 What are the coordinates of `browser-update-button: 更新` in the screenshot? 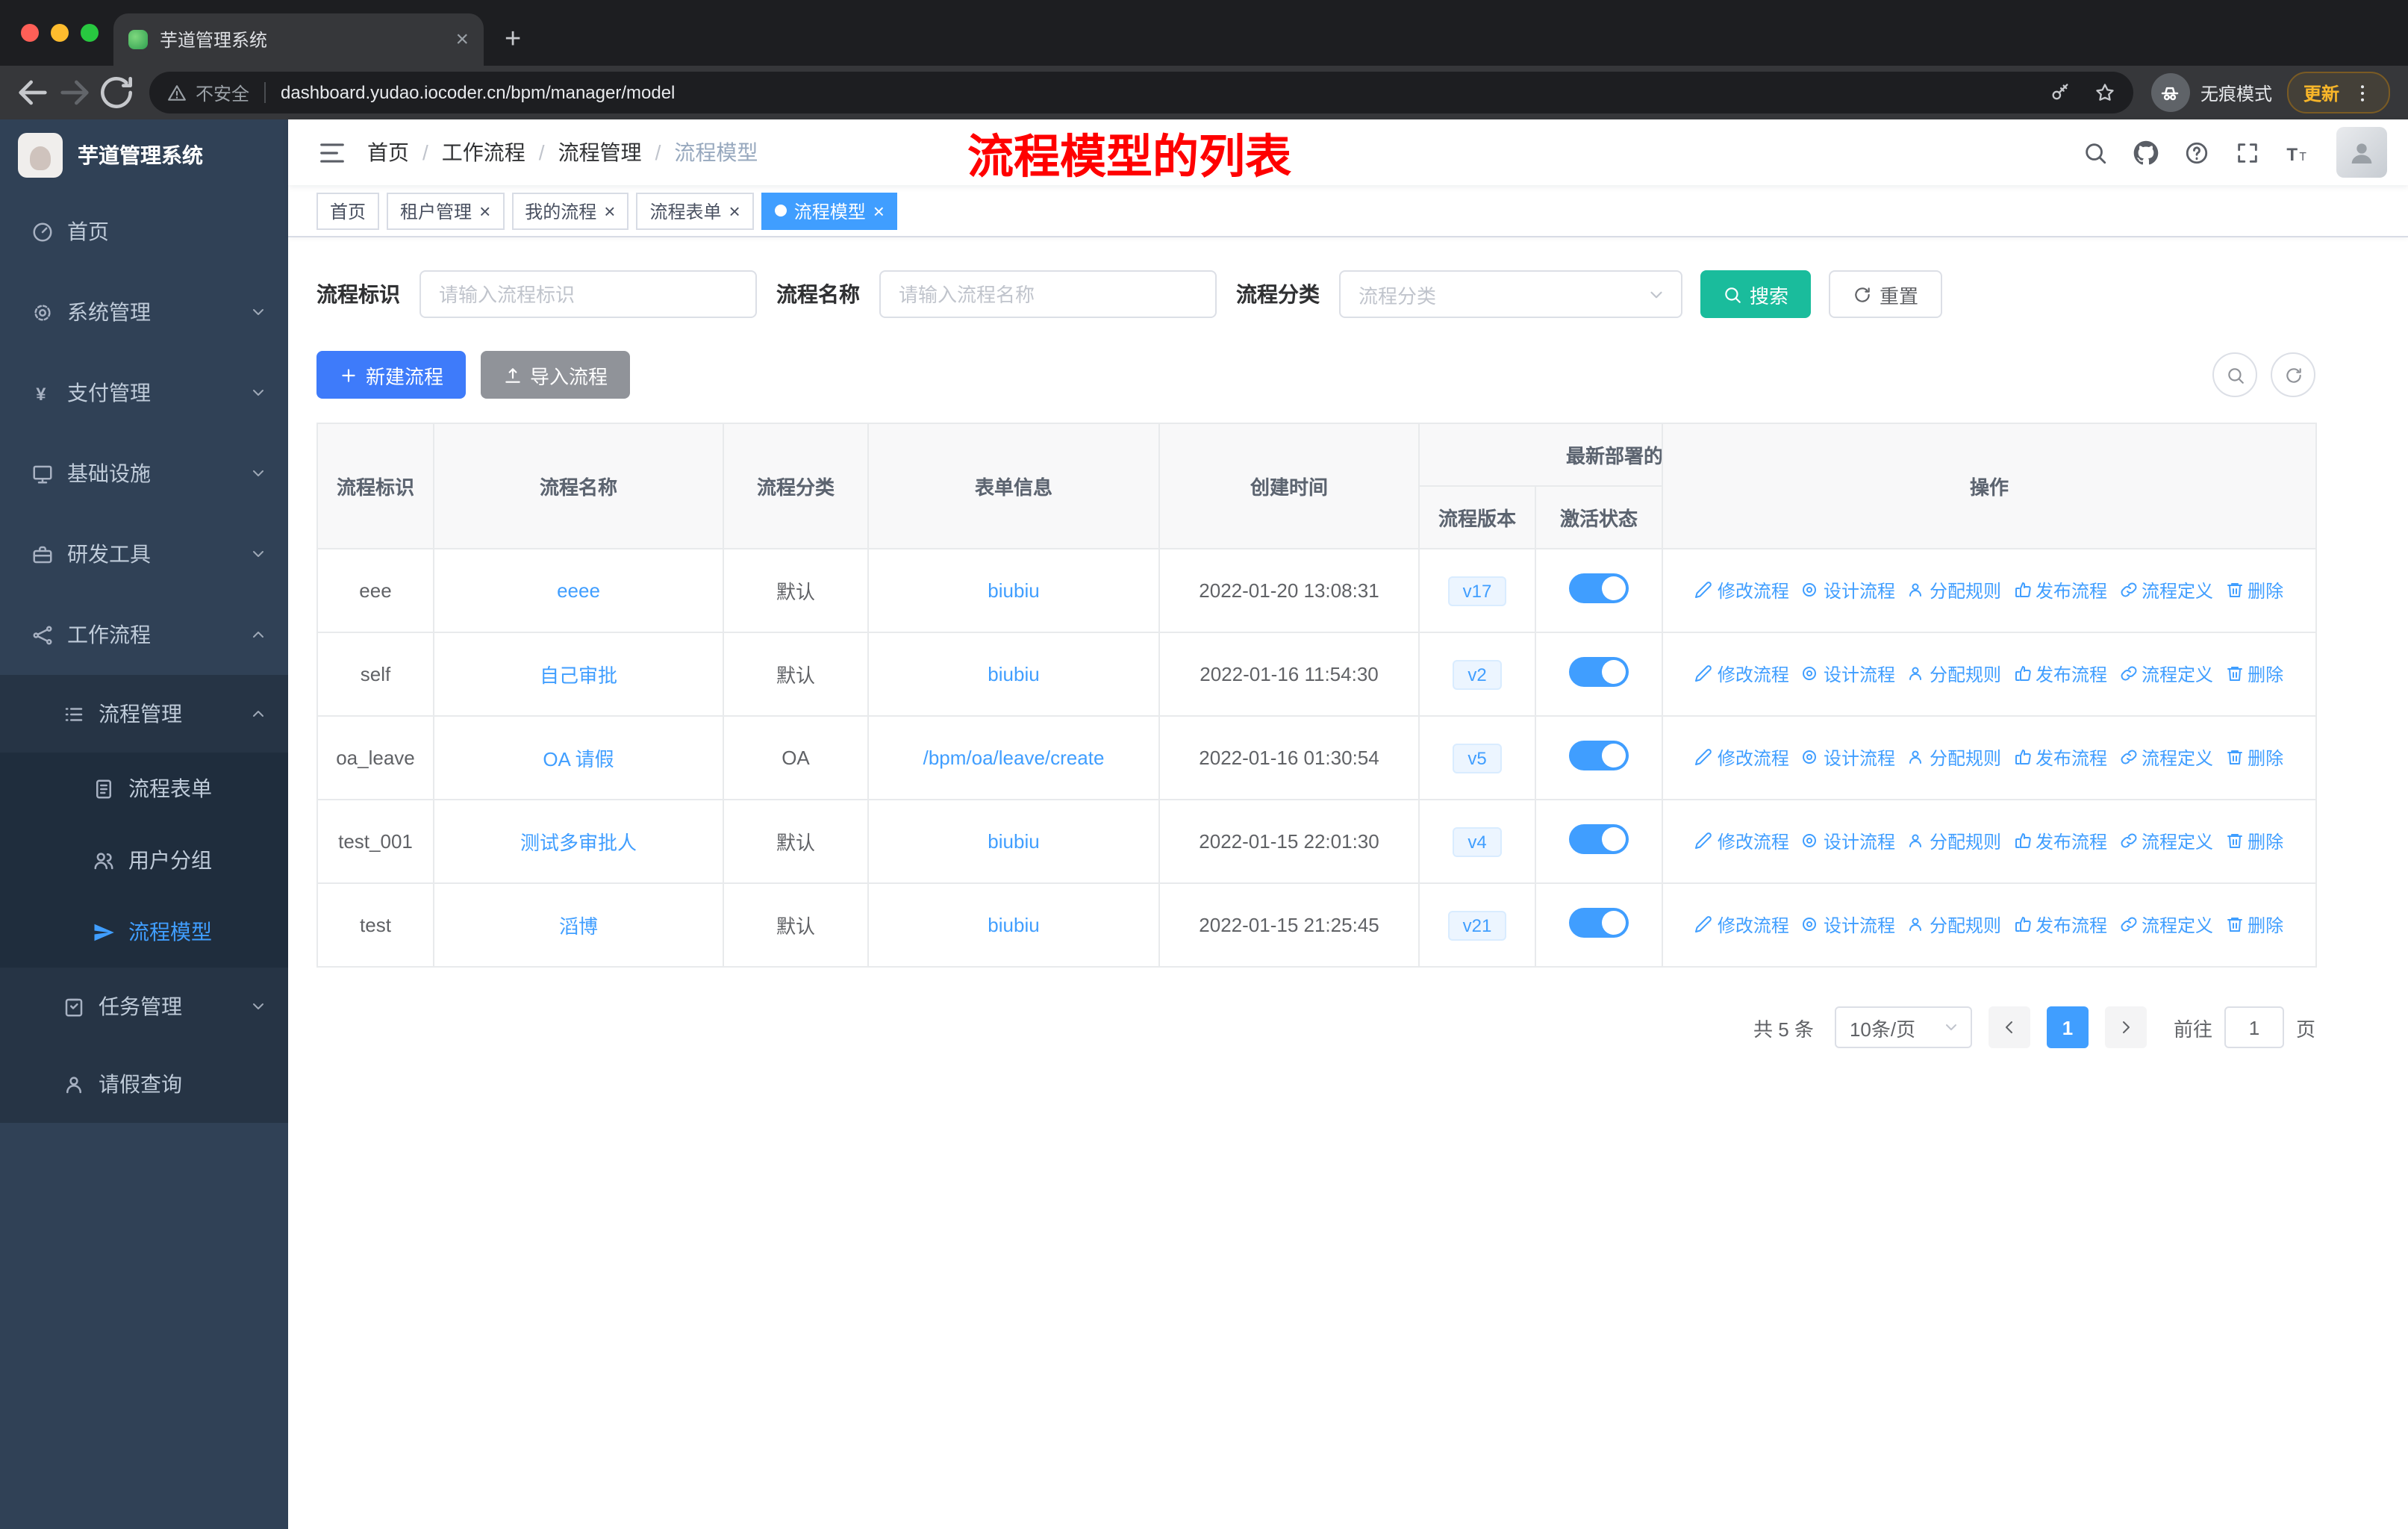 It's located at (2338, 92).